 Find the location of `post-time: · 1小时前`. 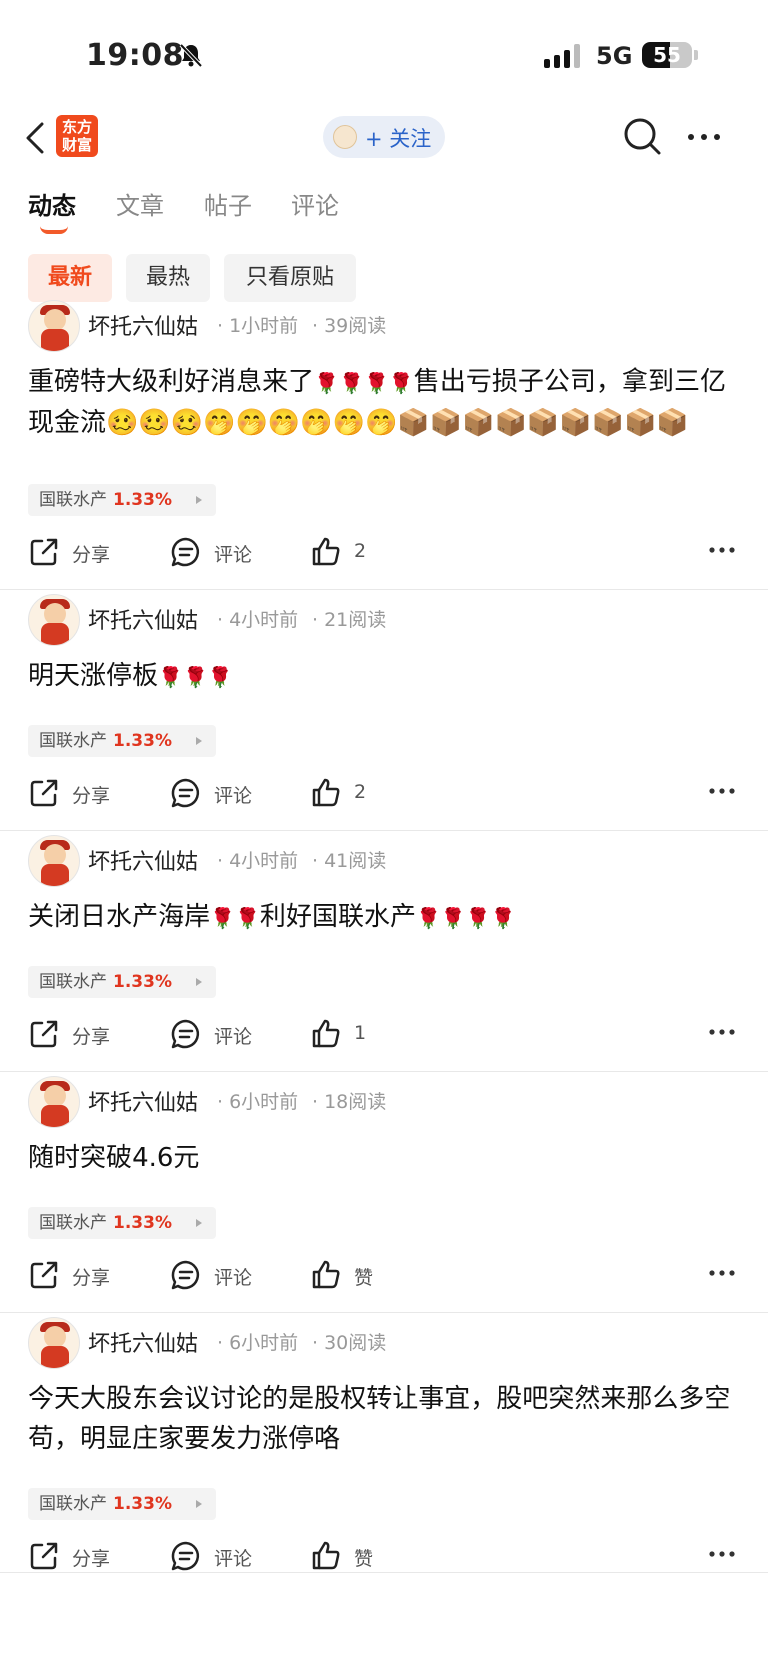

post-time: · 1小时前 is located at coordinates (258, 326).